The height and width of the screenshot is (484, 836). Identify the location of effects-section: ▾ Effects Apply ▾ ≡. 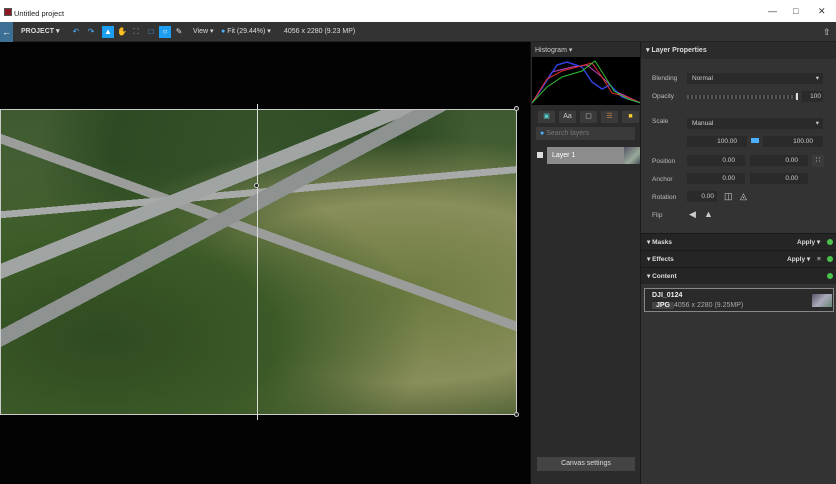
(738, 258).